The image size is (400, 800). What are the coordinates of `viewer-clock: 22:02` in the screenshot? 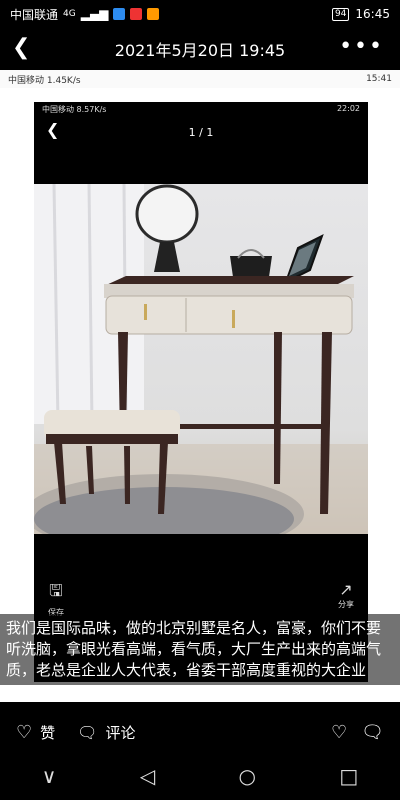 It's located at (348, 108).